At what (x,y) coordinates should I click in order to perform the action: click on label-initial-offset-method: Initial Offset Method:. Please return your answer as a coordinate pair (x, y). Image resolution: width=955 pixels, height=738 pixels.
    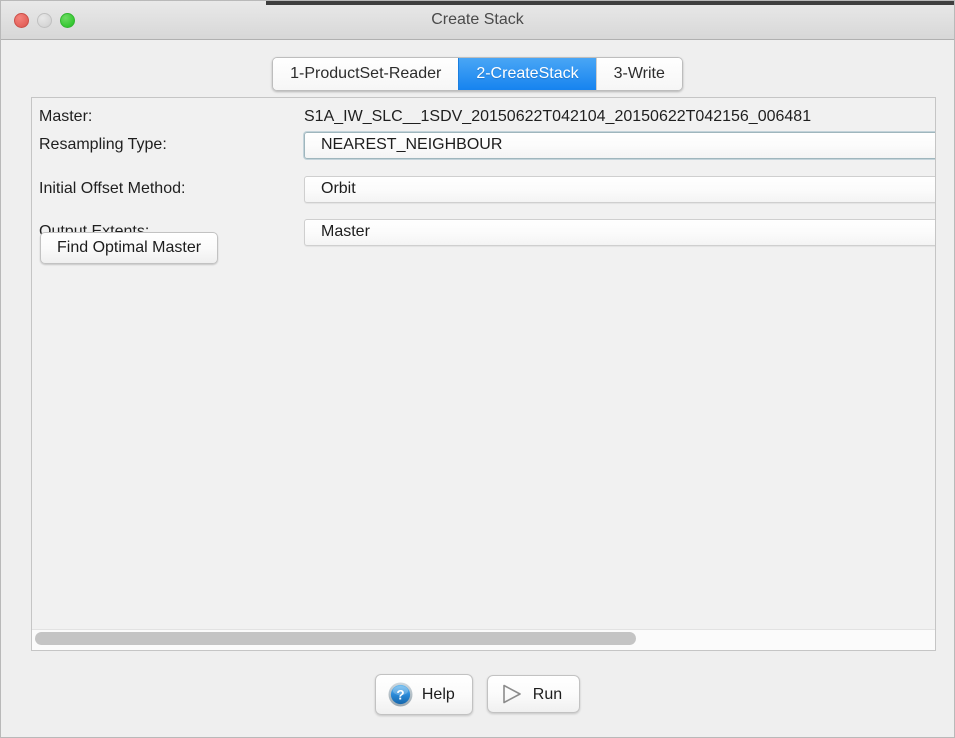
    Looking at the image, I should click on (112, 188).